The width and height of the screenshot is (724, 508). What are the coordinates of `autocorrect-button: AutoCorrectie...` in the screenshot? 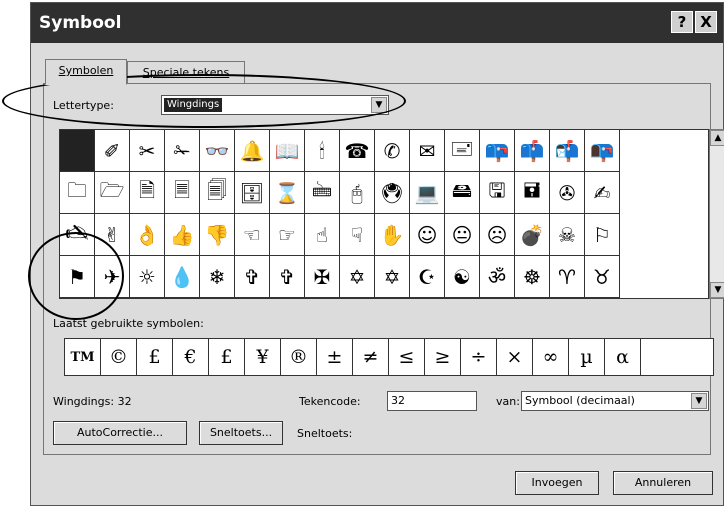 It's located at (120, 433).